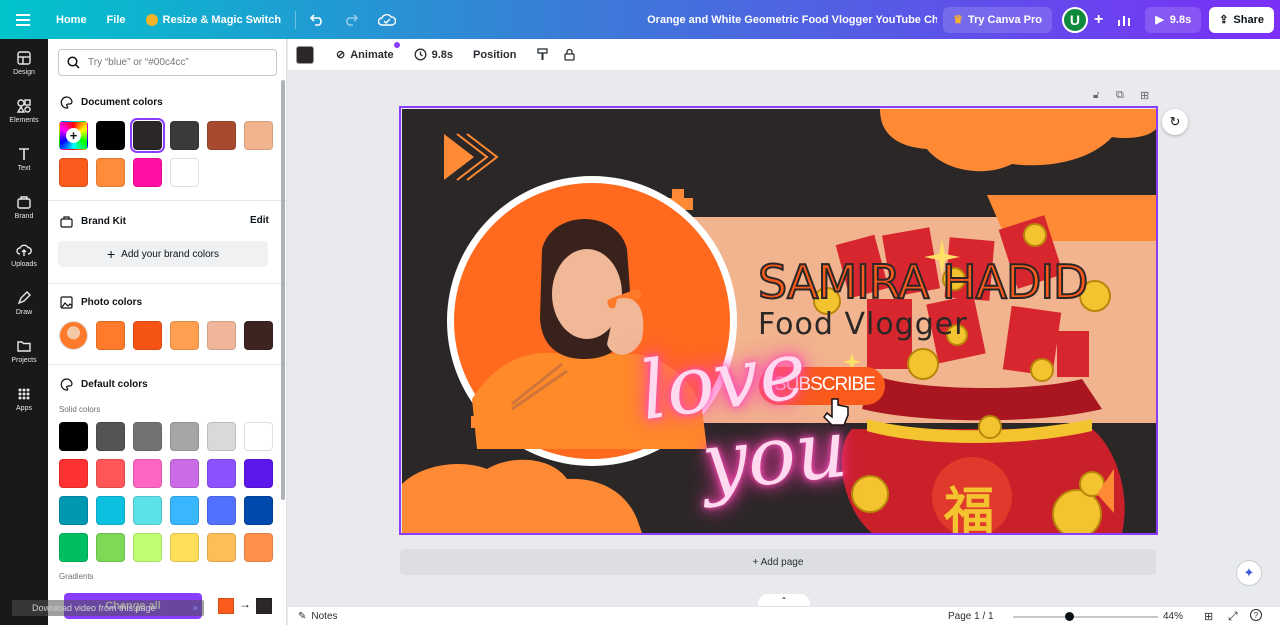 This screenshot has width=1280, height=625. What do you see at coordinates (1144, 95) in the screenshot?
I see `add-page-icon: ⊞` at bounding box center [1144, 95].